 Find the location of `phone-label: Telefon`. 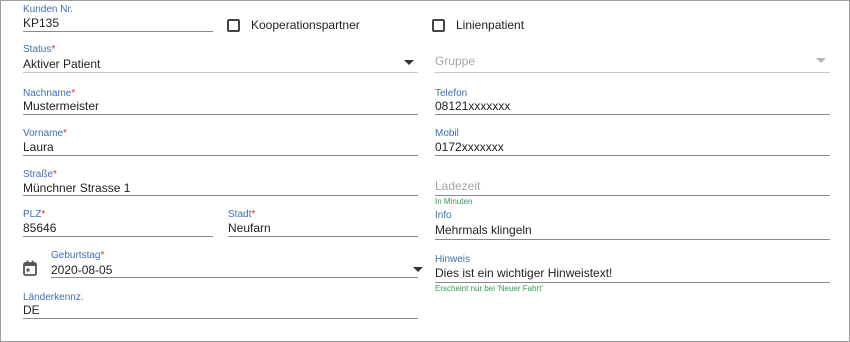

phone-label: Telefon is located at coordinates (451, 93).